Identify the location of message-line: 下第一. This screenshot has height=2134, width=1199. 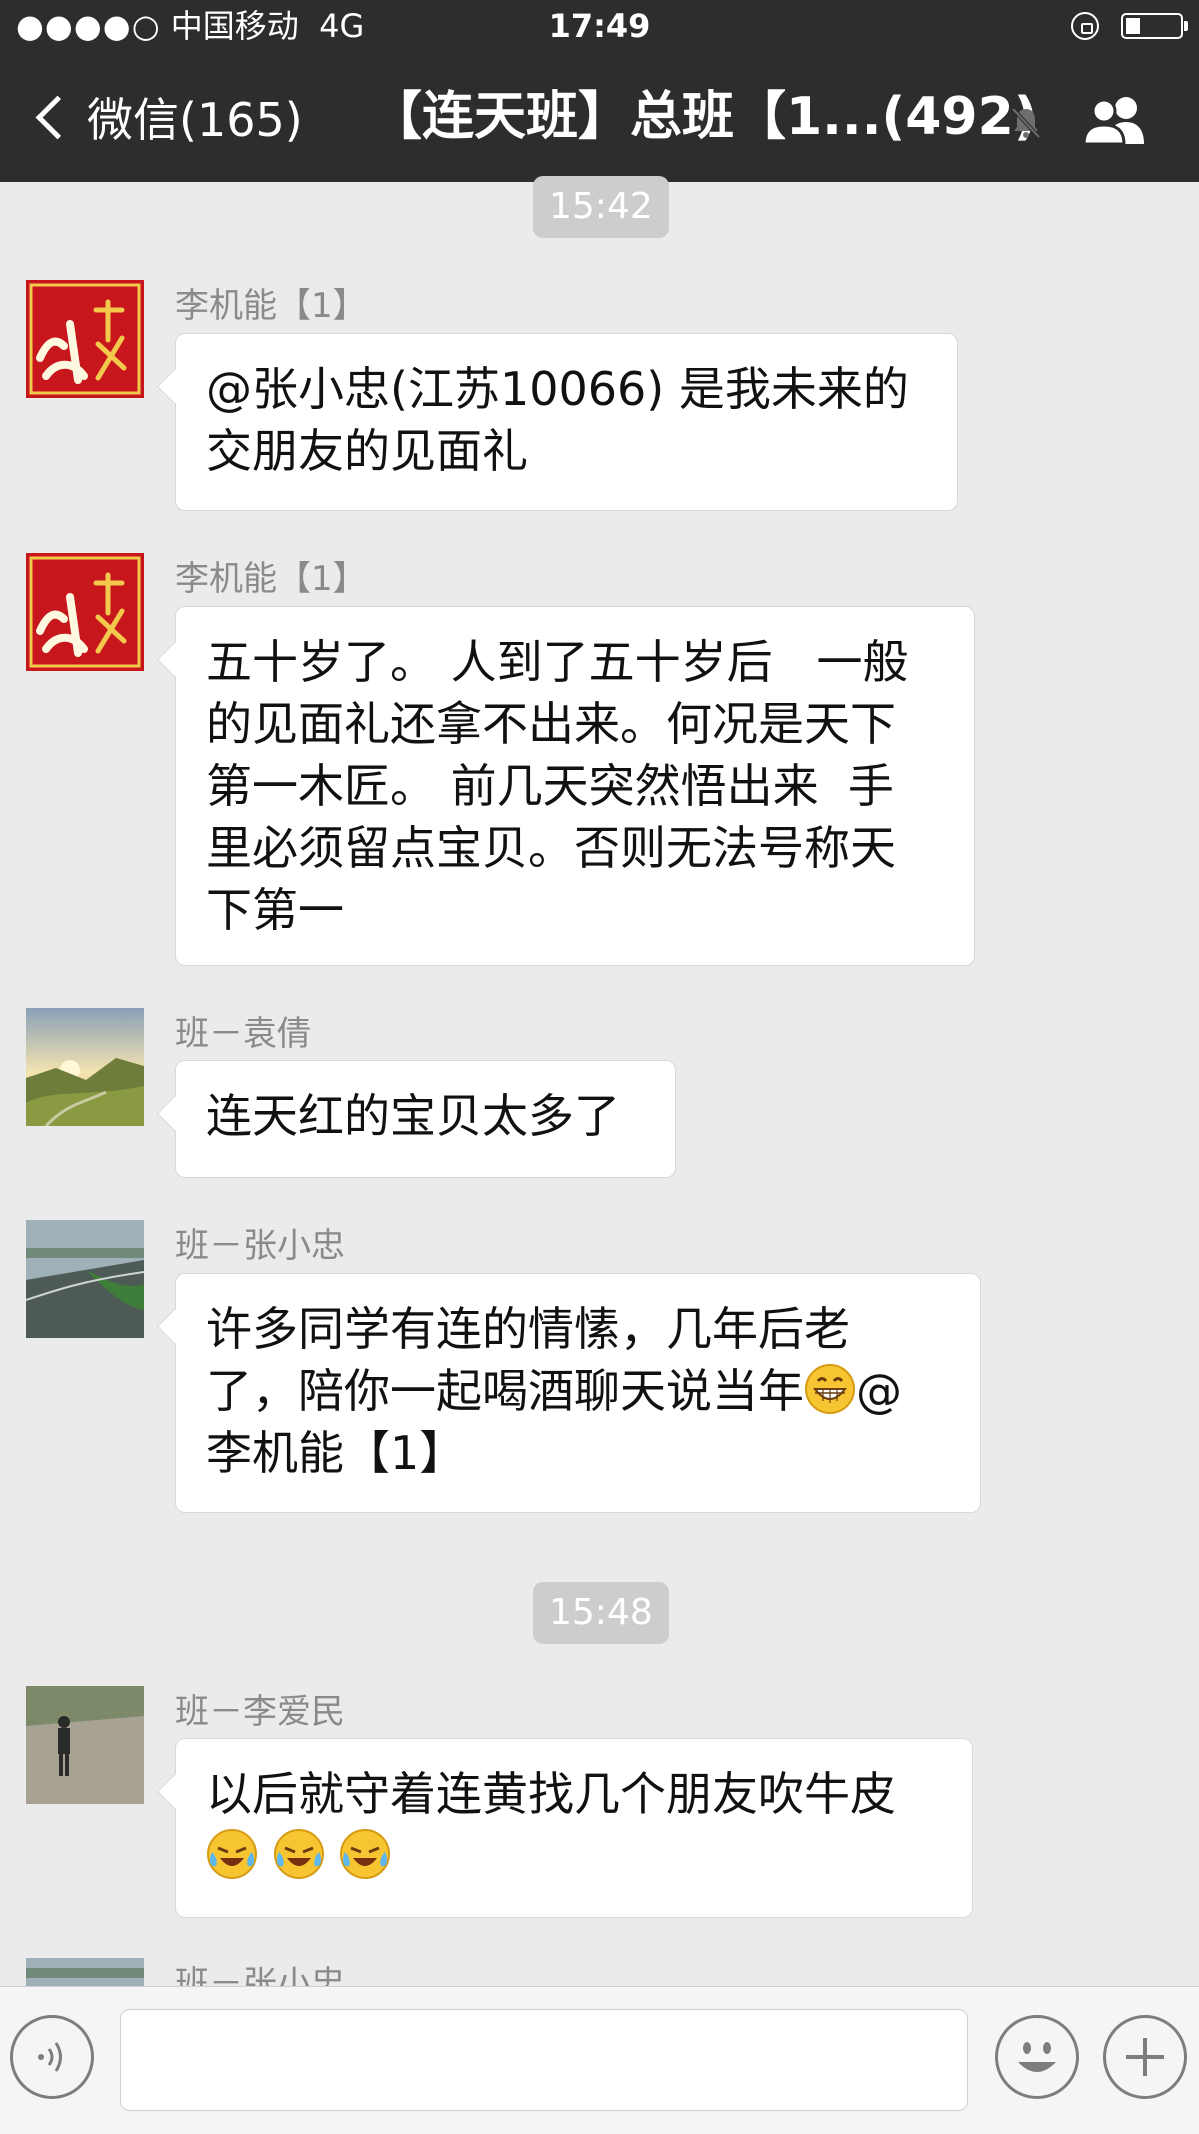
(275, 910).